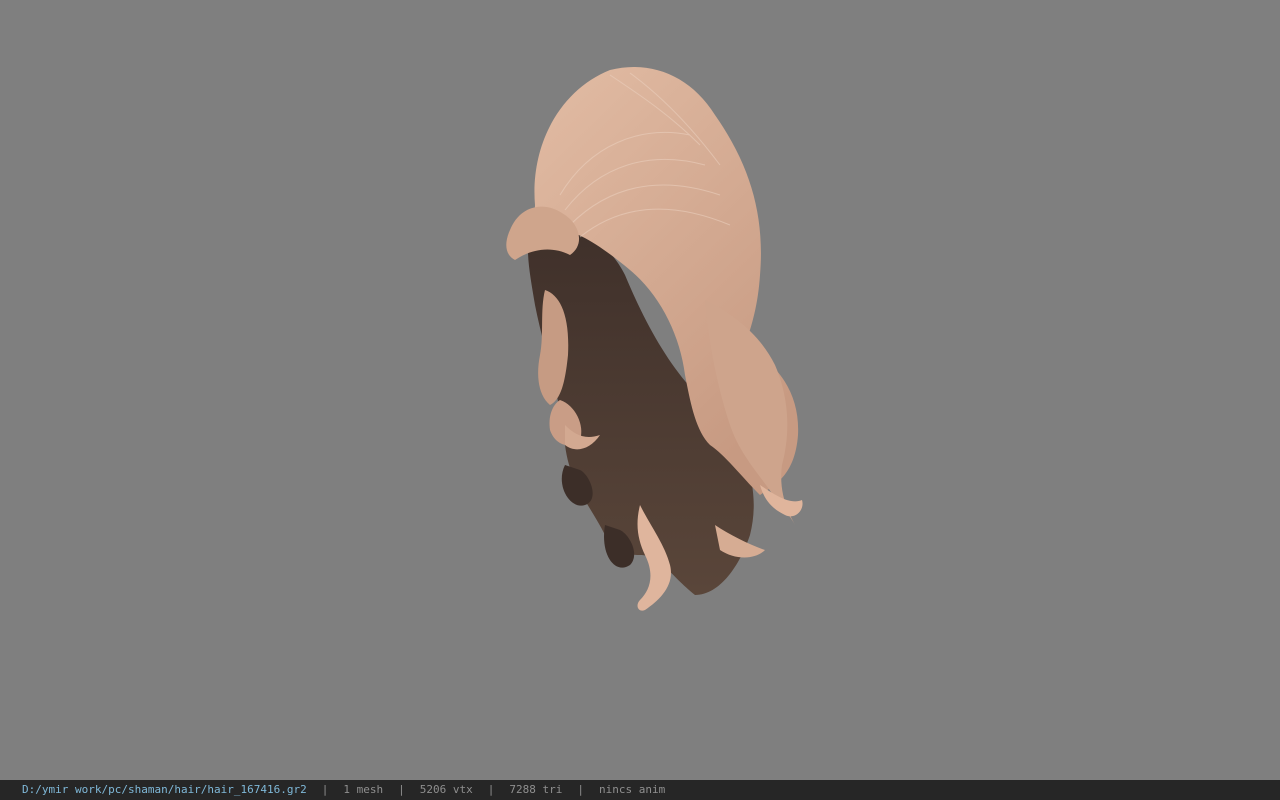 This screenshot has height=800, width=1280. I want to click on status-vertex-count: 5206 vtx, so click(446, 789).